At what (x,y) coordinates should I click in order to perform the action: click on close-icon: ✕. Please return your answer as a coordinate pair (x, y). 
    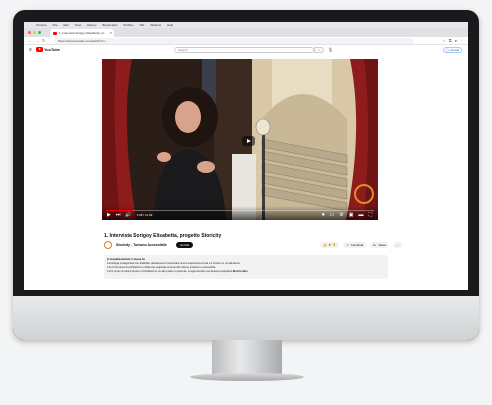
    Looking at the image, I should click on (110, 33).